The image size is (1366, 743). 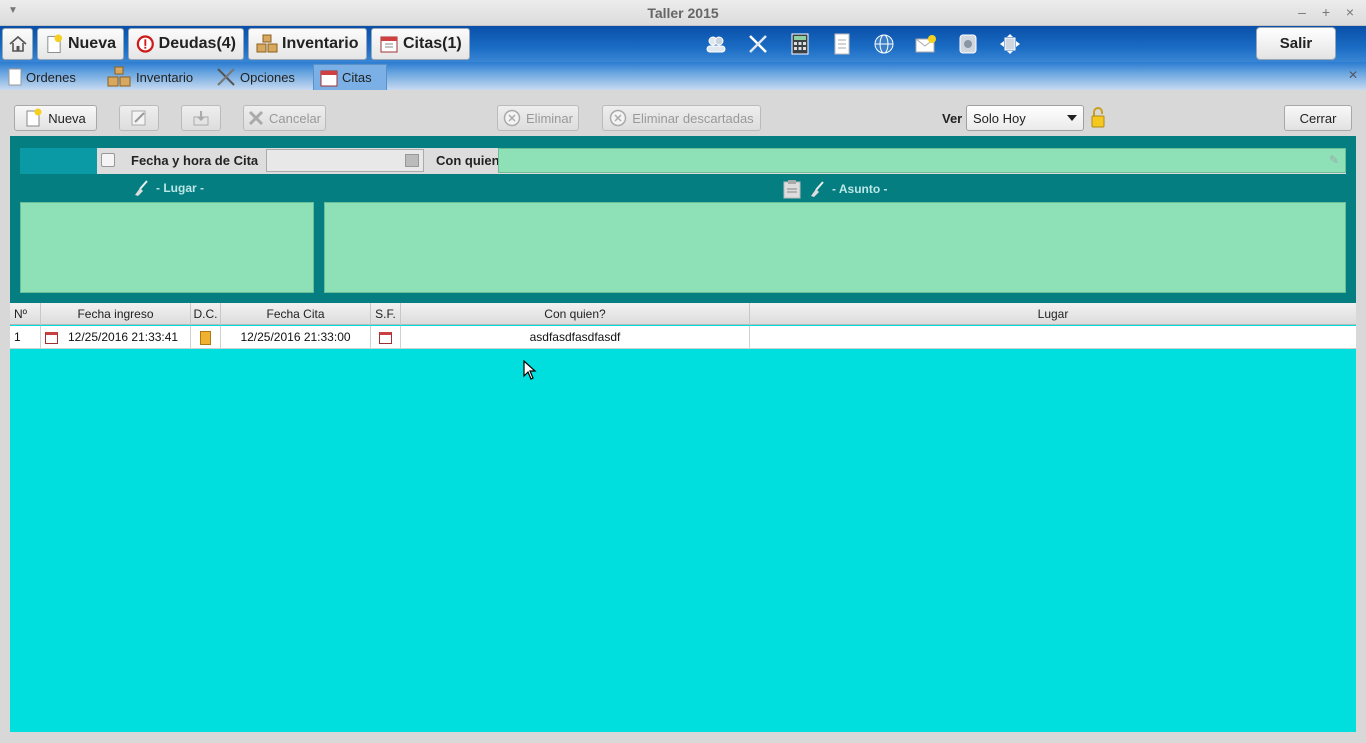 I want to click on column-header: D.C., so click(x=206, y=314).